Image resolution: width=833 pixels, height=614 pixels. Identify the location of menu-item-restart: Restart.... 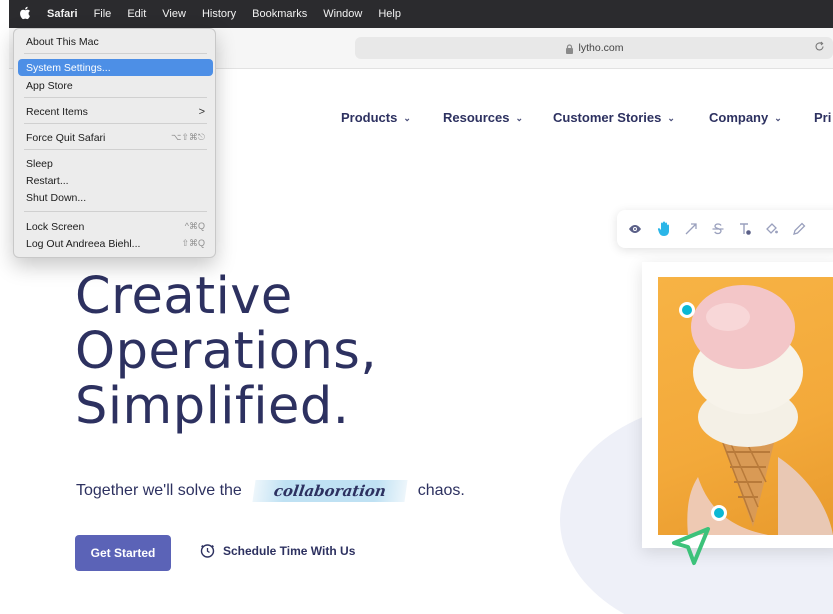
(115, 180).